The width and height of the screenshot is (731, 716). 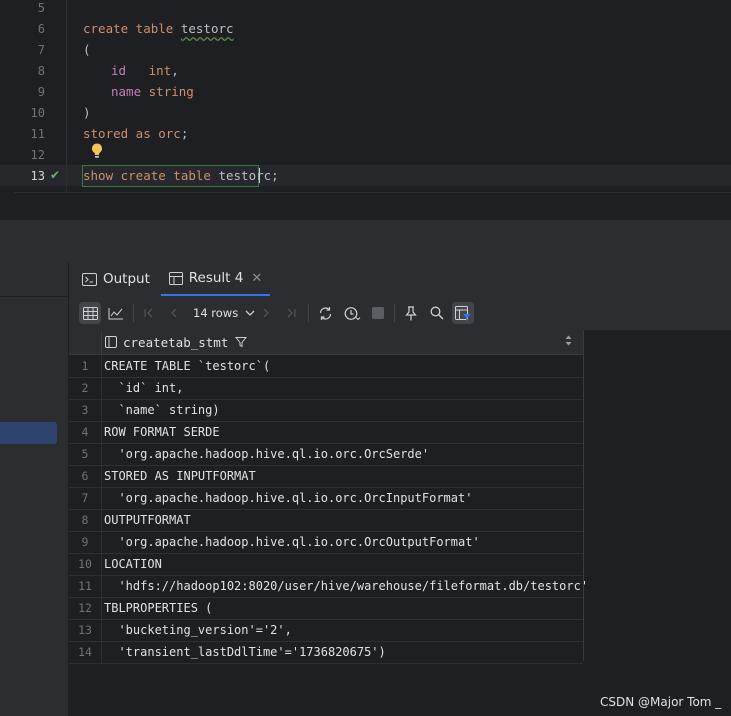 I want to click on code-table-name: testorc, so click(x=245, y=175).